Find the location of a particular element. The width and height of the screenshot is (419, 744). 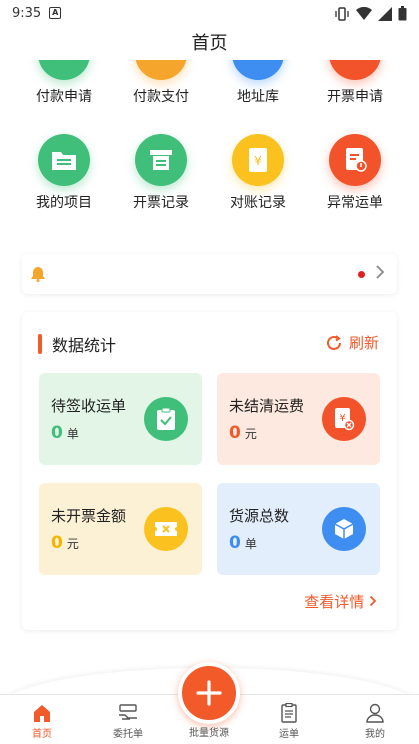

grid-item-address-book: 地址库 is located at coordinates (258, 83).